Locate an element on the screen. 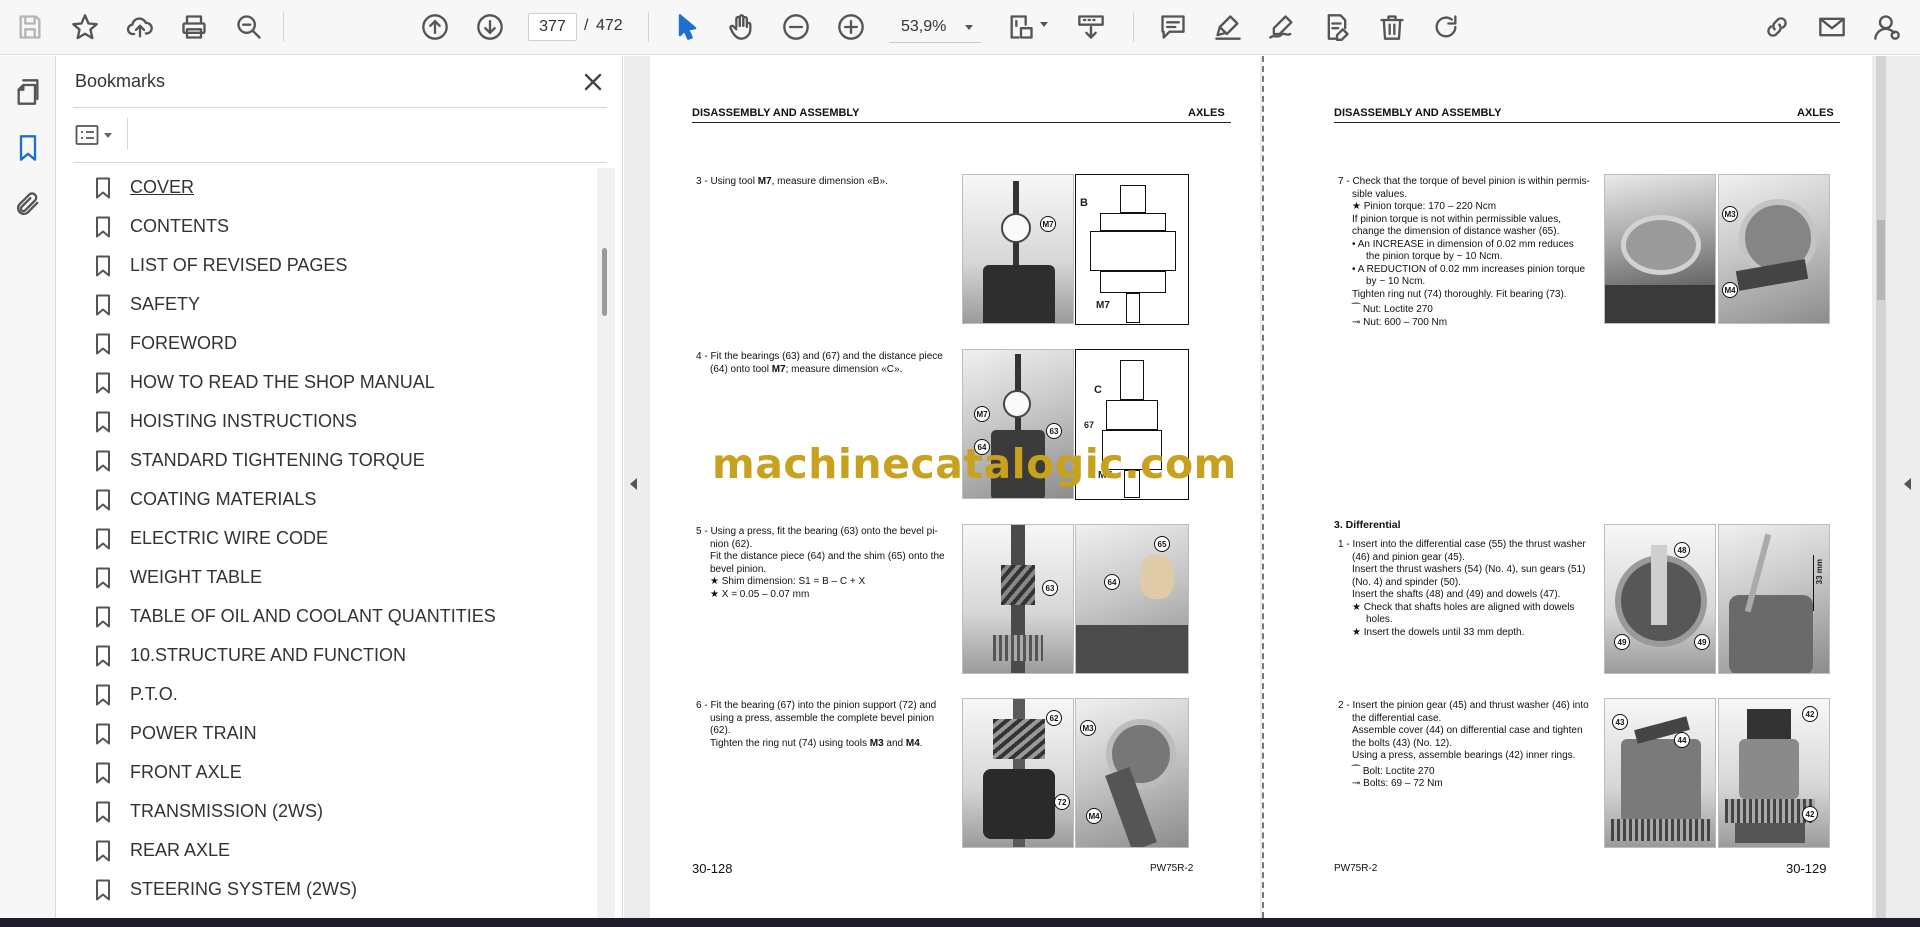  bookmark-item: 10.STRUCTURE AND FUNCTION is located at coordinates (327, 655).